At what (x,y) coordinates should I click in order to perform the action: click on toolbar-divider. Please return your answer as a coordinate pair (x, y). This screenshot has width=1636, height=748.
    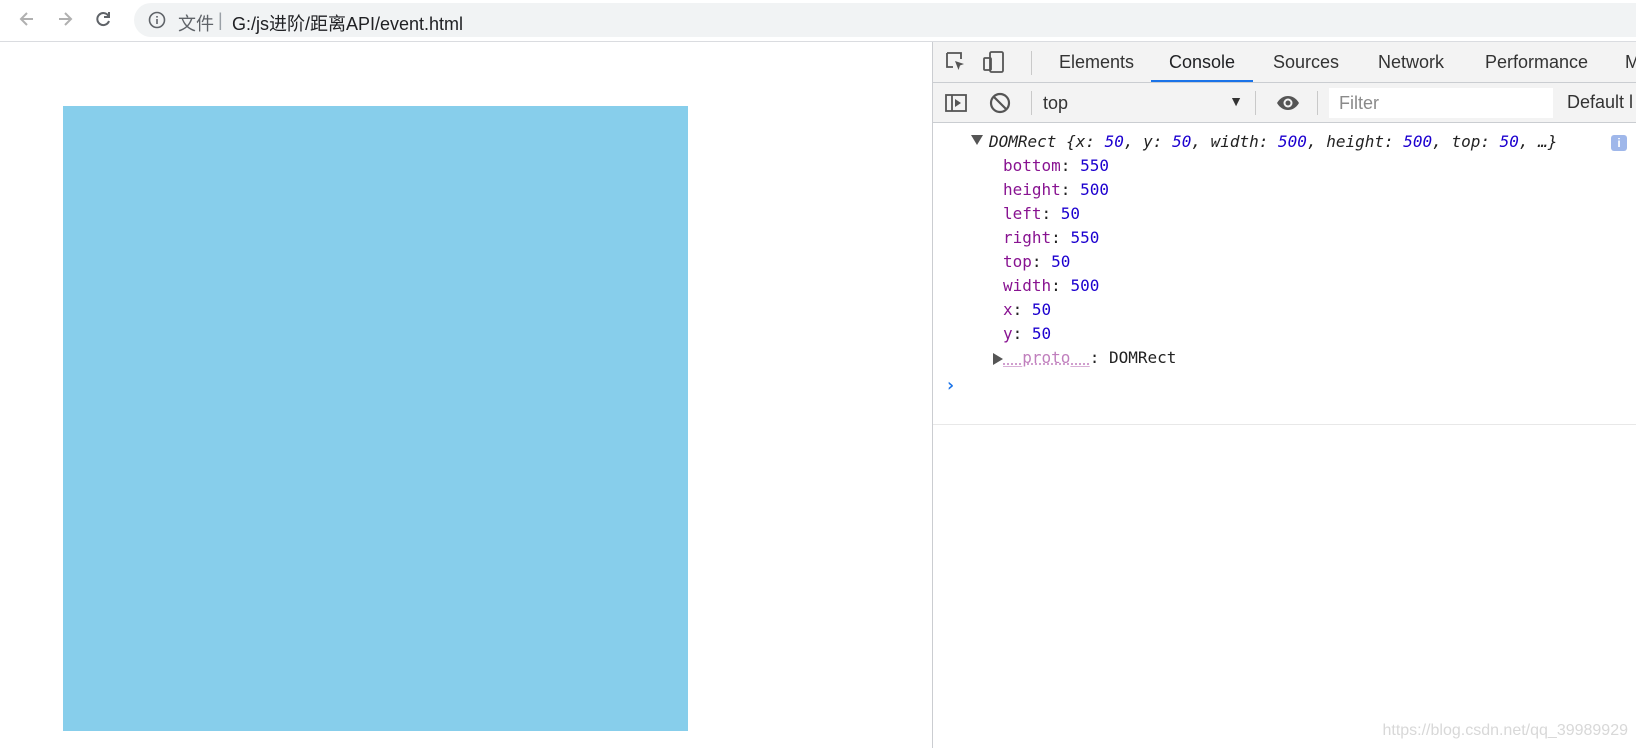
    Looking at the image, I should click on (1031, 63).